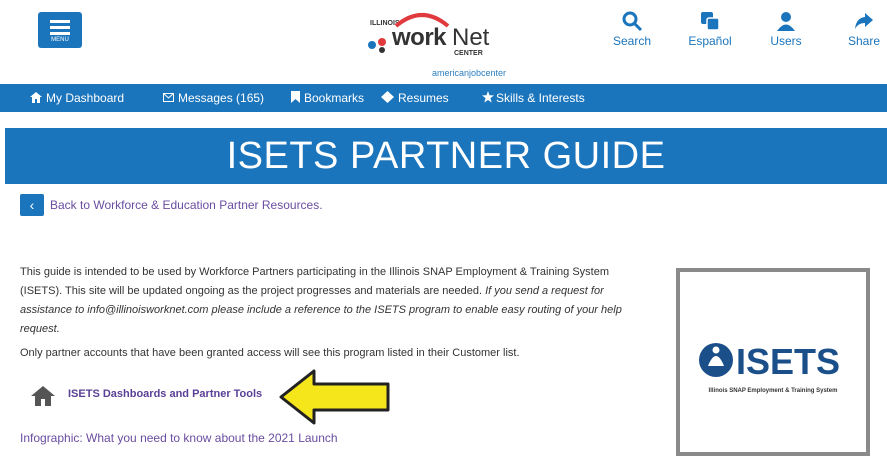 The height and width of the screenshot is (462, 887). Describe the element at coordinates (469, 73) in the screenshot. I see `logo-ajc: americanjobcenter` at that location.